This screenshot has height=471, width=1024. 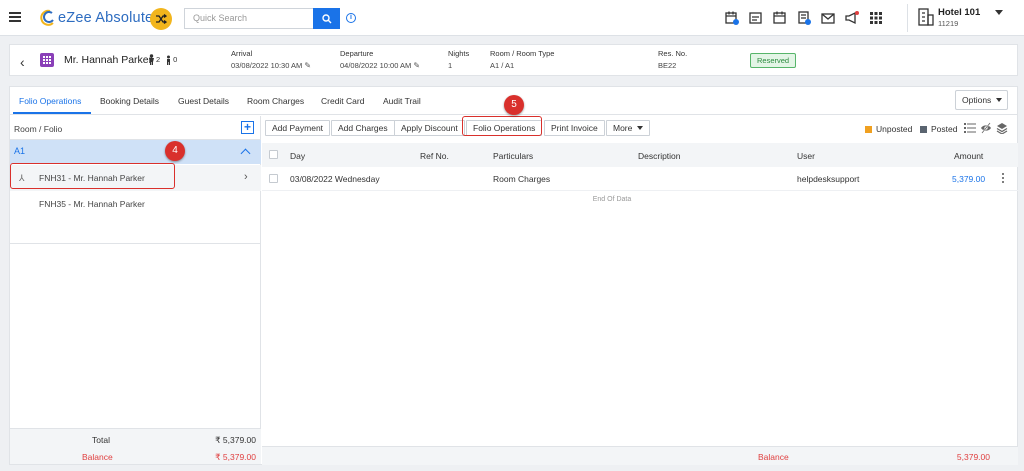 What do you see at coordinates (969, 156) in the screenshot?
I see `col-amount: Amount` at bounding box center [969, 156].